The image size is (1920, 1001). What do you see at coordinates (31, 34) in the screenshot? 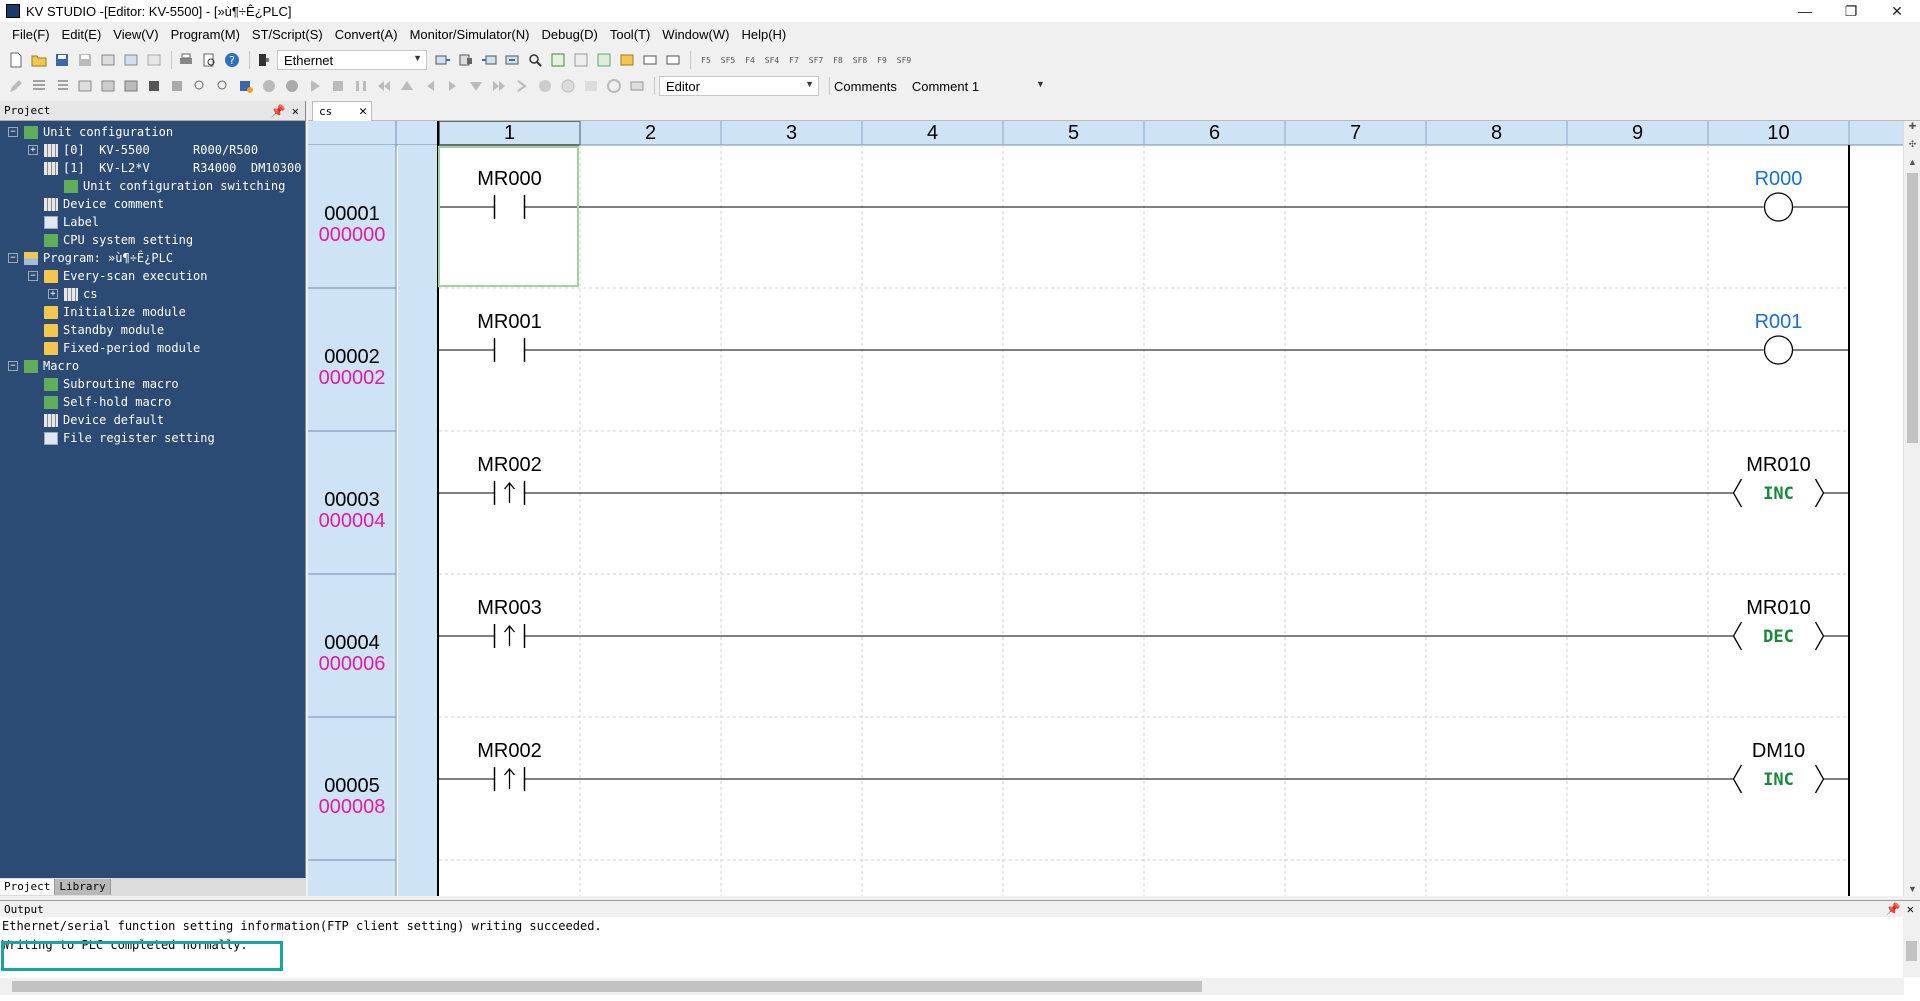
I see `menu-file: File(F)` at bounding box center [31, 34].